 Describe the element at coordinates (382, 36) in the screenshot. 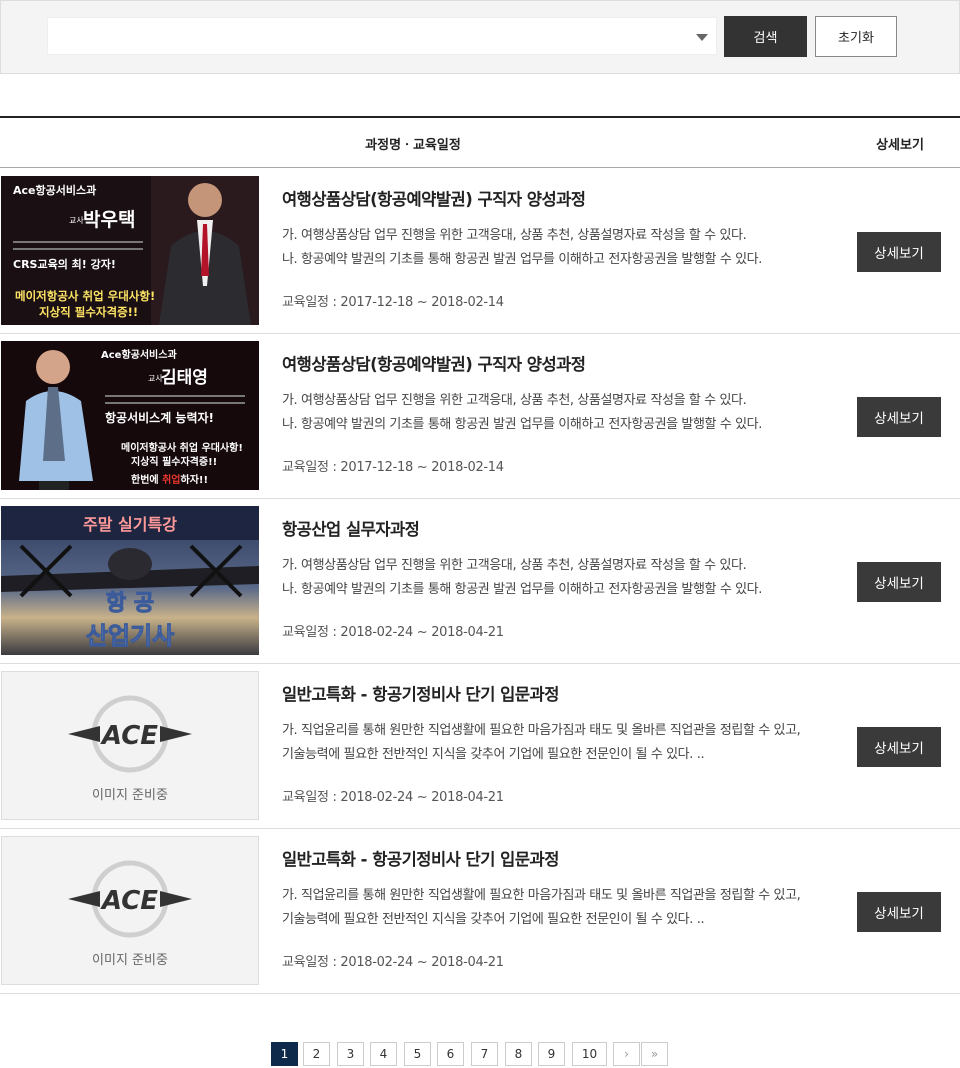

I see `category-select` at that location.